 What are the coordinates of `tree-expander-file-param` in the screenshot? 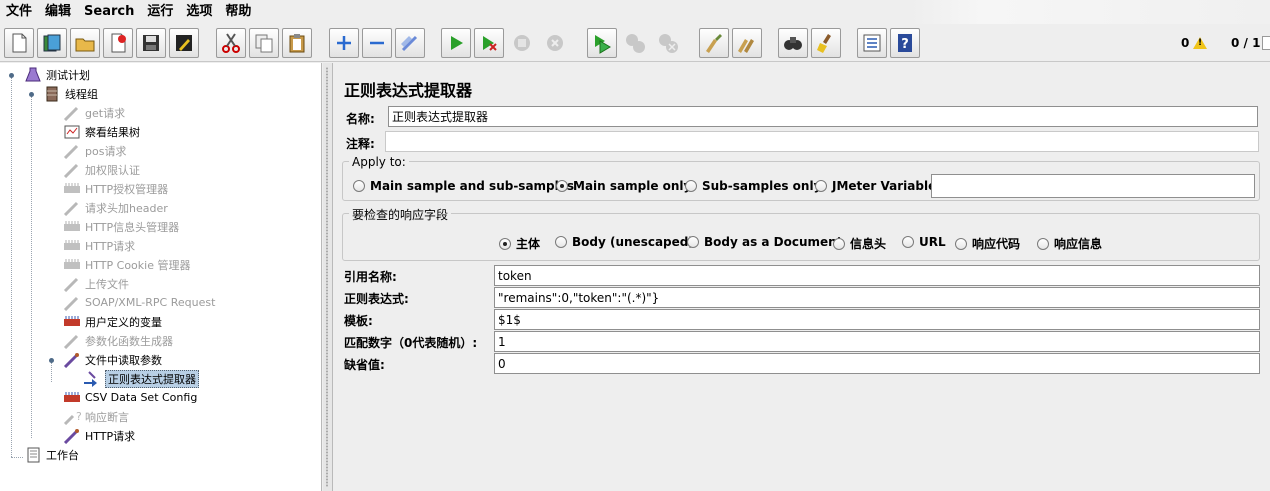 It's located at (51, 360).